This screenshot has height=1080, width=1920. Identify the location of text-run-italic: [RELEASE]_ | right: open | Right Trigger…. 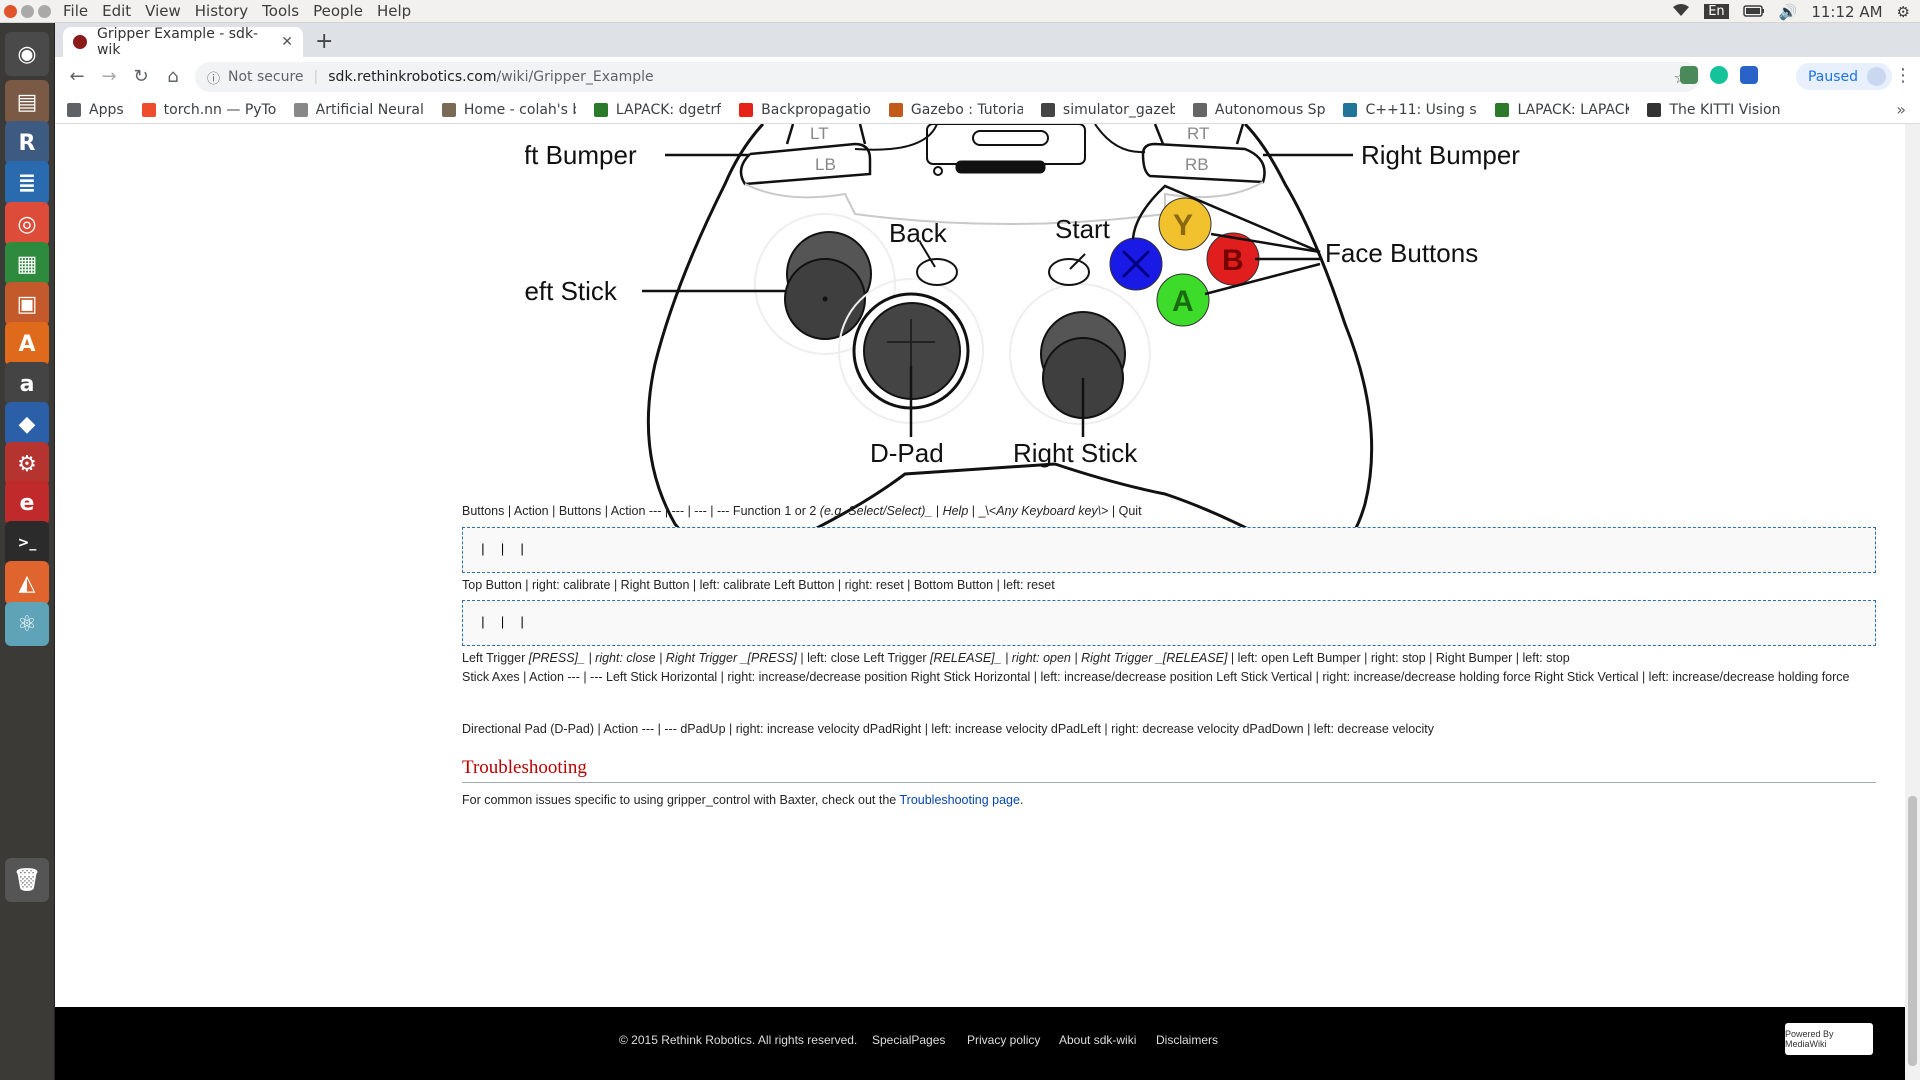
(1079, 658).